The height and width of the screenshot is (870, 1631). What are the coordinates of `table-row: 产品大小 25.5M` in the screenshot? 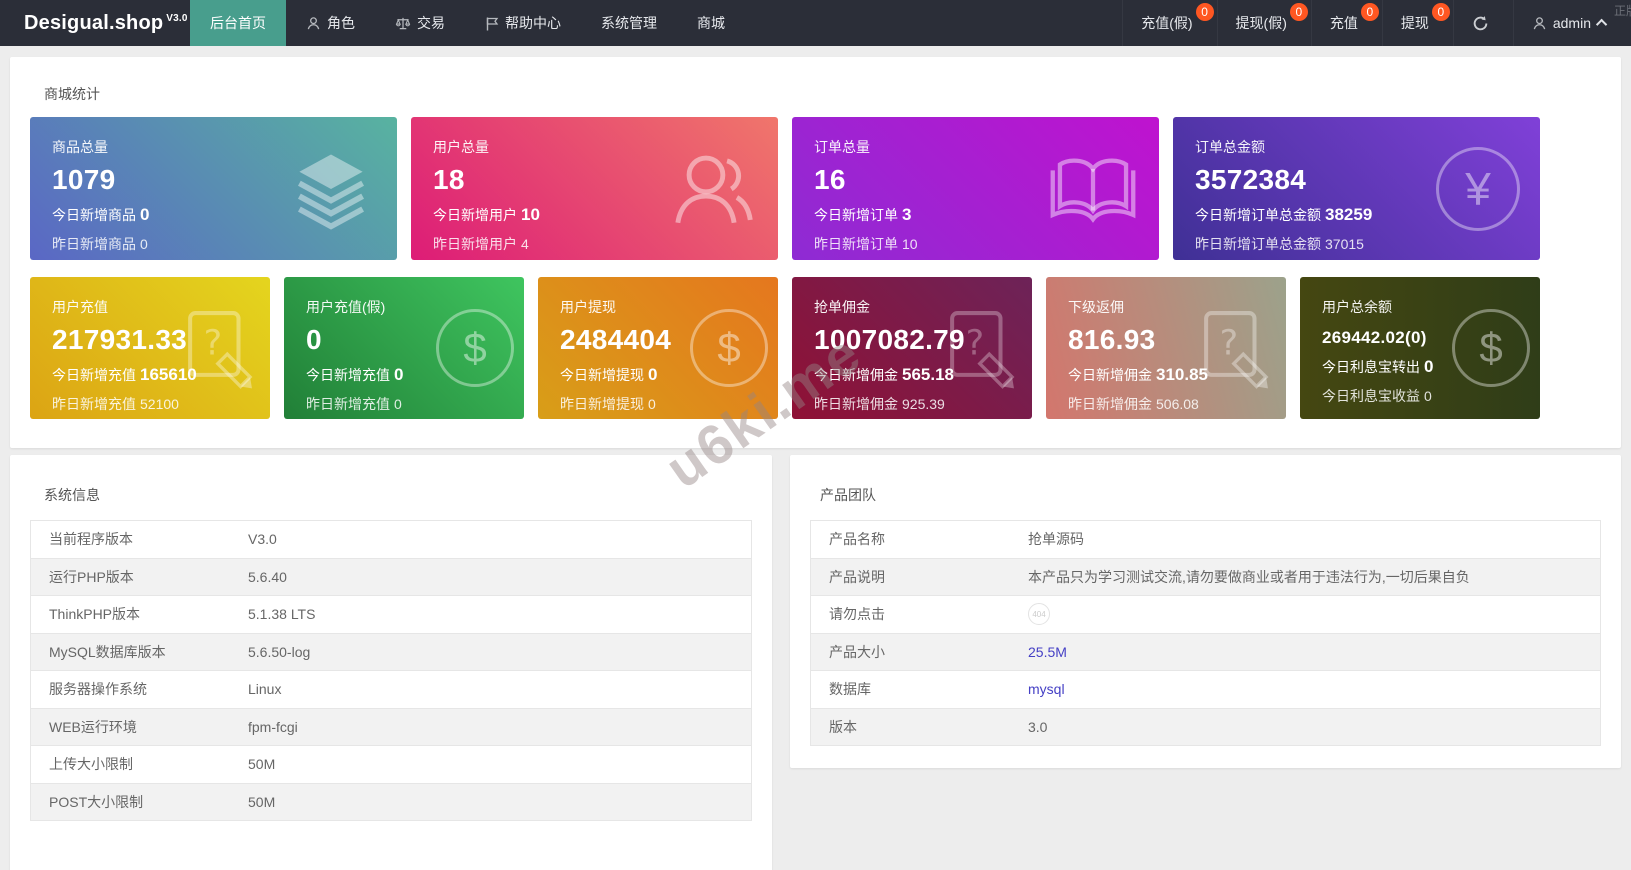 It's located at (1205, 652).